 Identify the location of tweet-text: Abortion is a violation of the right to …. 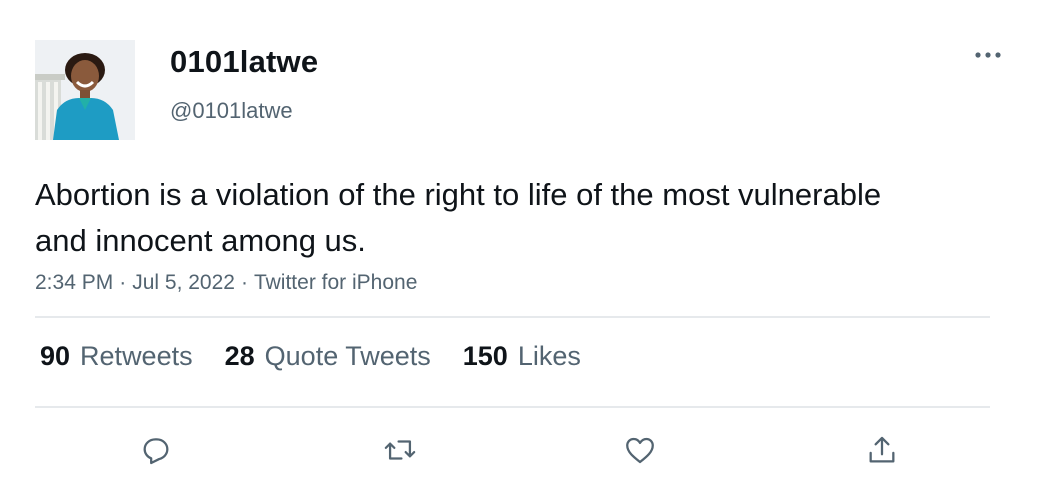
(458, 217).